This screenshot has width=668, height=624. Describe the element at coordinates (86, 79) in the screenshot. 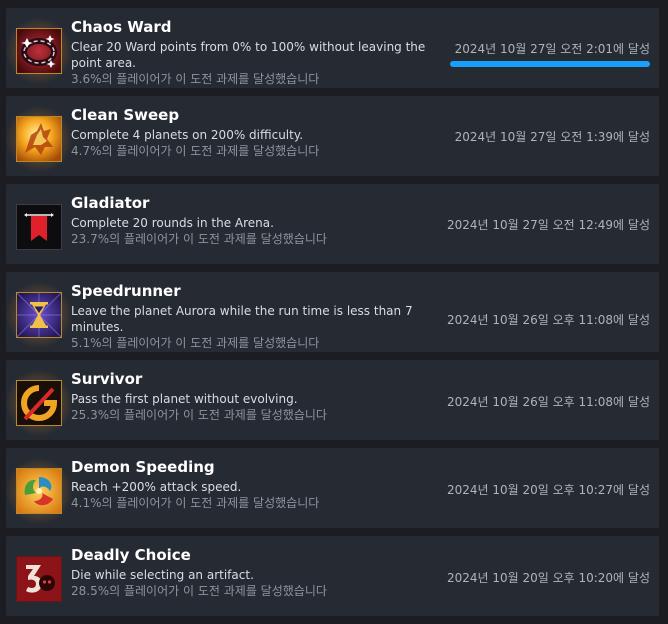

I see `percent-value: 3.6%` at that location.